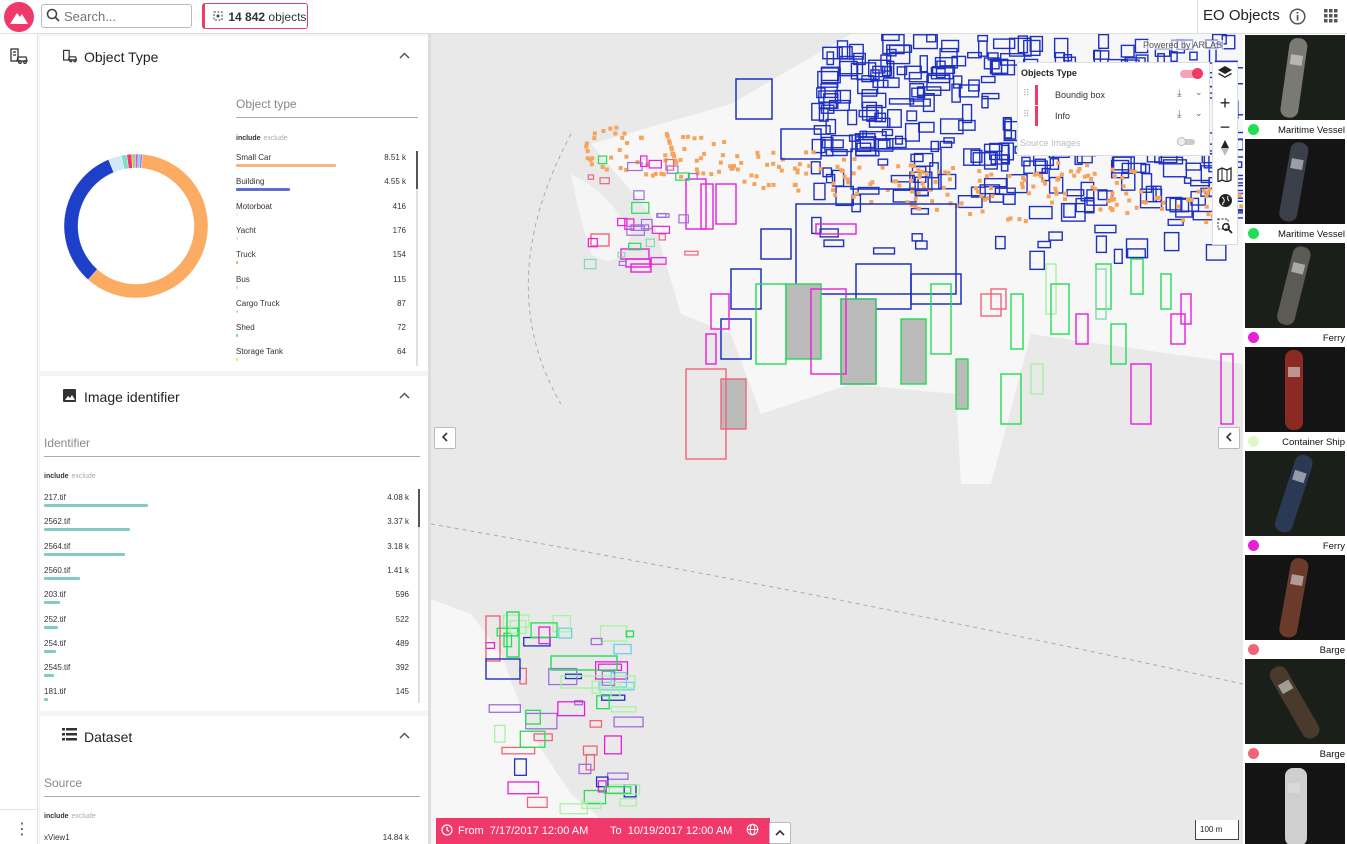 The height and width of the screenshot is (844, 1347). What do you see at coordinates (229, 625) in the screenshot?
I see `list-item: 252.tif 522` at bounding box center [229, 625].